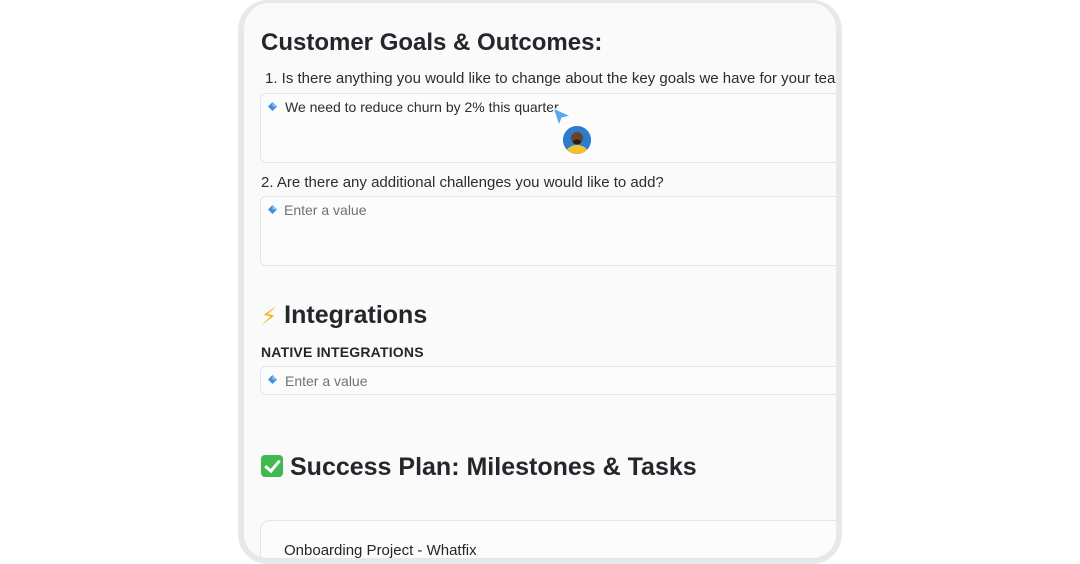  Describe the element at coordinates (380, 550) in the screenshot. I see `project-title: Onboarding Project - Whatfix` at that location.